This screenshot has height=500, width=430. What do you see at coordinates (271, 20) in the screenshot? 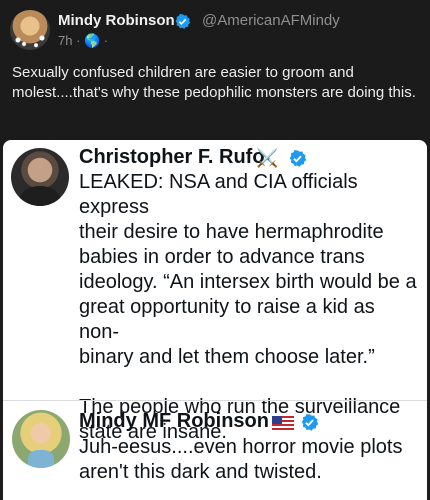
I see `author-handle: @AmericanAFMindy` at bounding box center [271, 20].